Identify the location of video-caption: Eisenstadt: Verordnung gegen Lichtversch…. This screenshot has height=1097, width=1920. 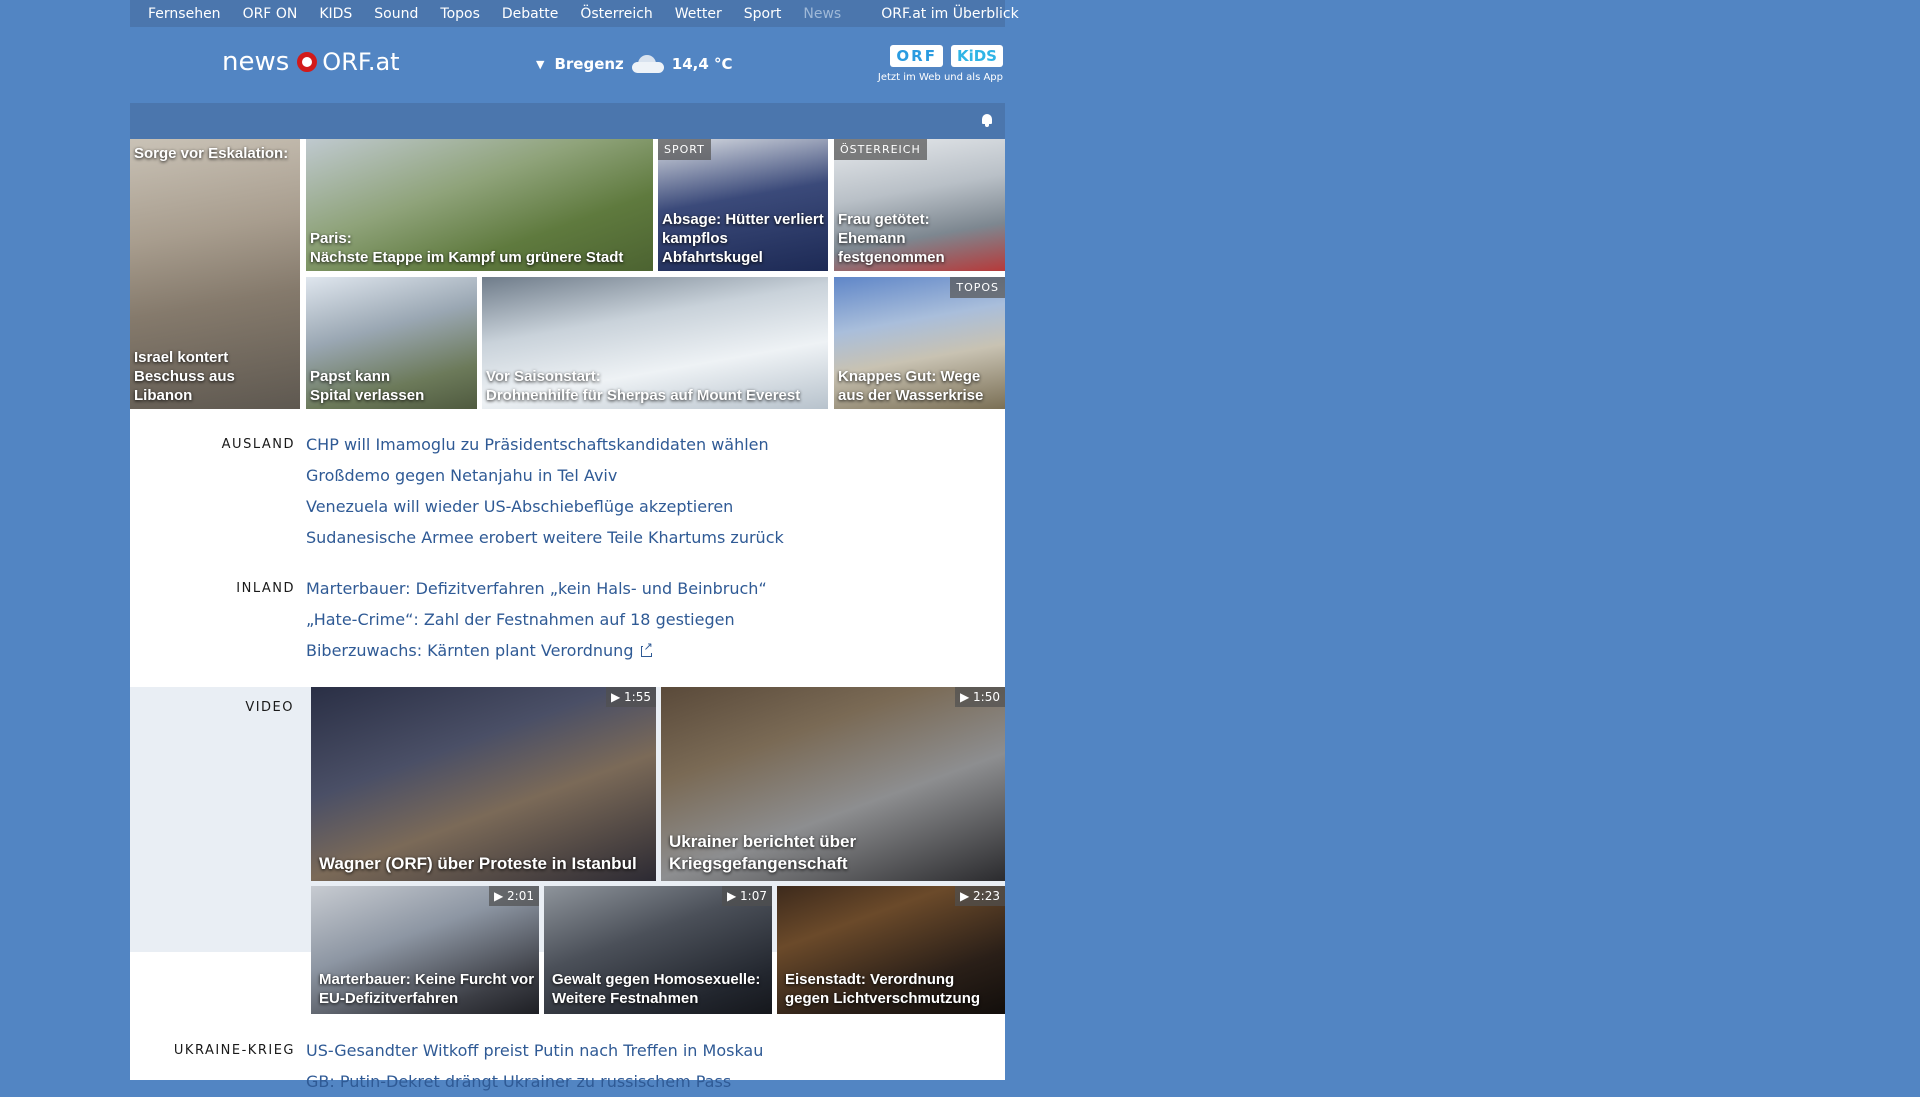
(883, 989).